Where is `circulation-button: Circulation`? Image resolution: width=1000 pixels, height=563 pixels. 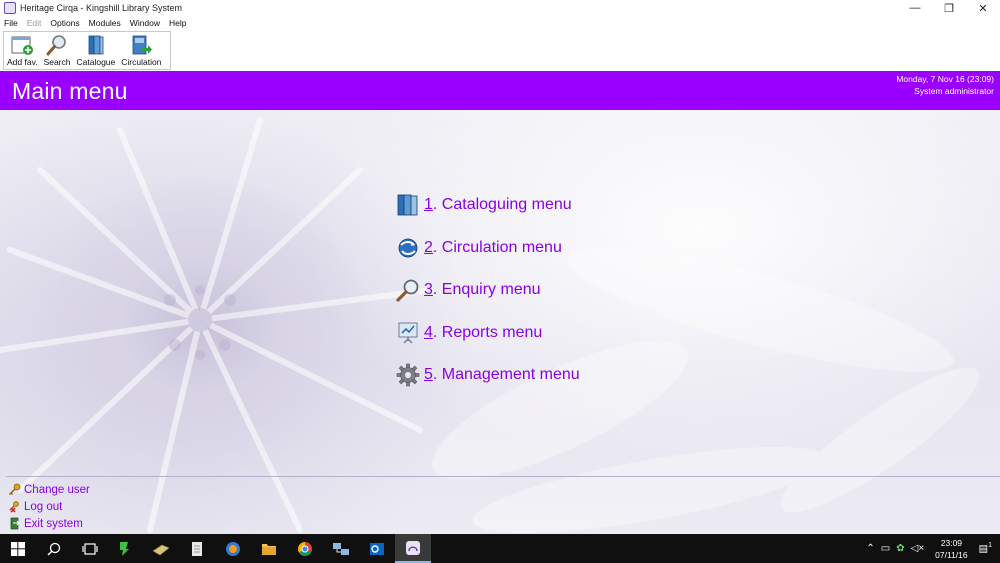
circulation-button: Circulation is located at coordinates (141, 50).